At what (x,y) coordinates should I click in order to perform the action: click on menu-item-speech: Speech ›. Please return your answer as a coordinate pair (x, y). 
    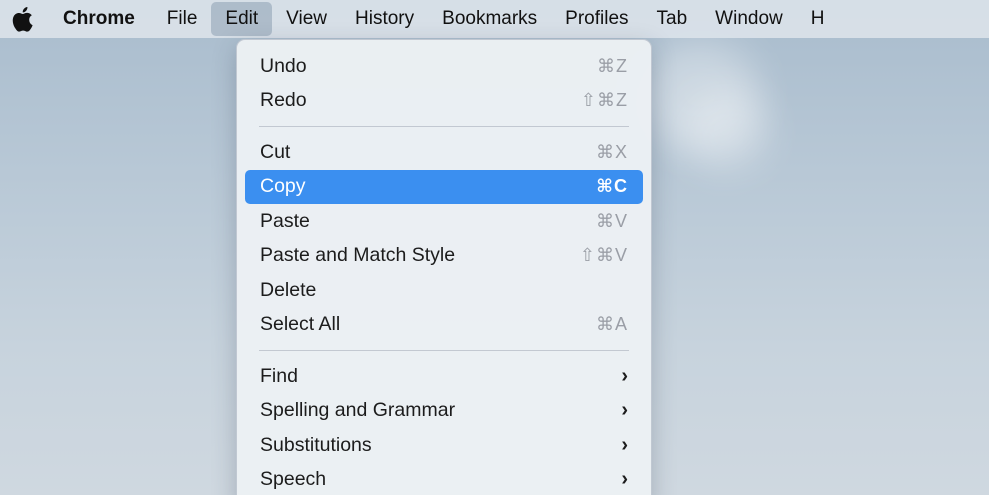
    Looking at the image, I should click on (444, 479).